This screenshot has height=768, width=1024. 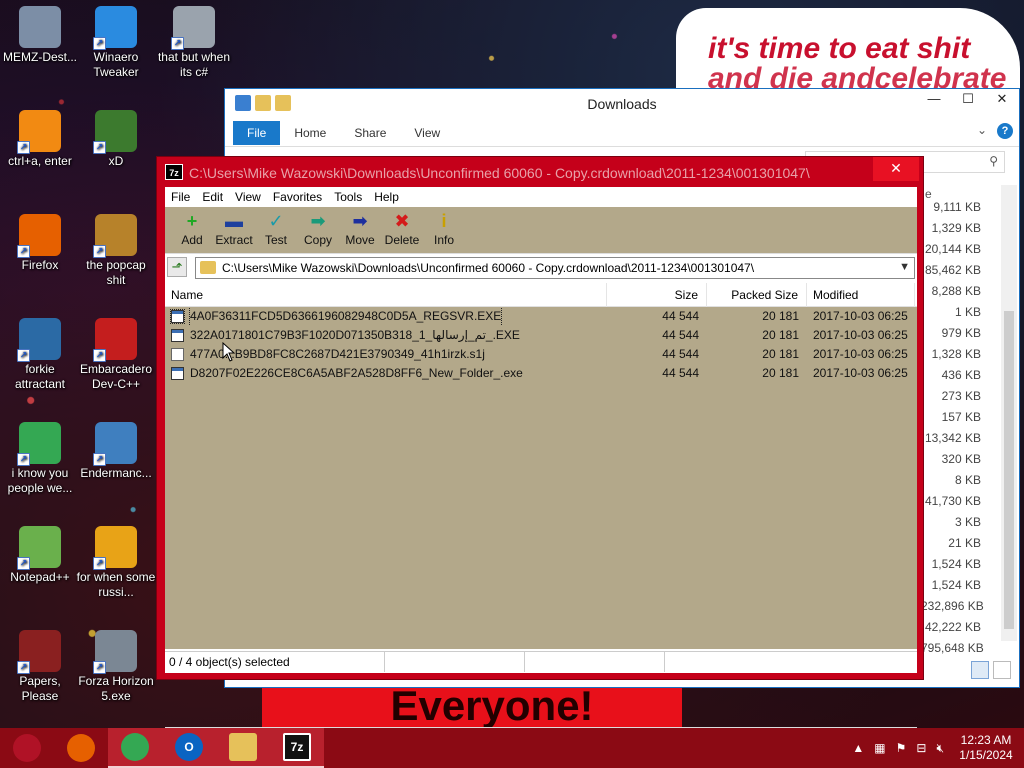 What do you see at coordinates (980, 670) in the screenshot?
I see `details-view-icon` at bounding box center [980, 670].